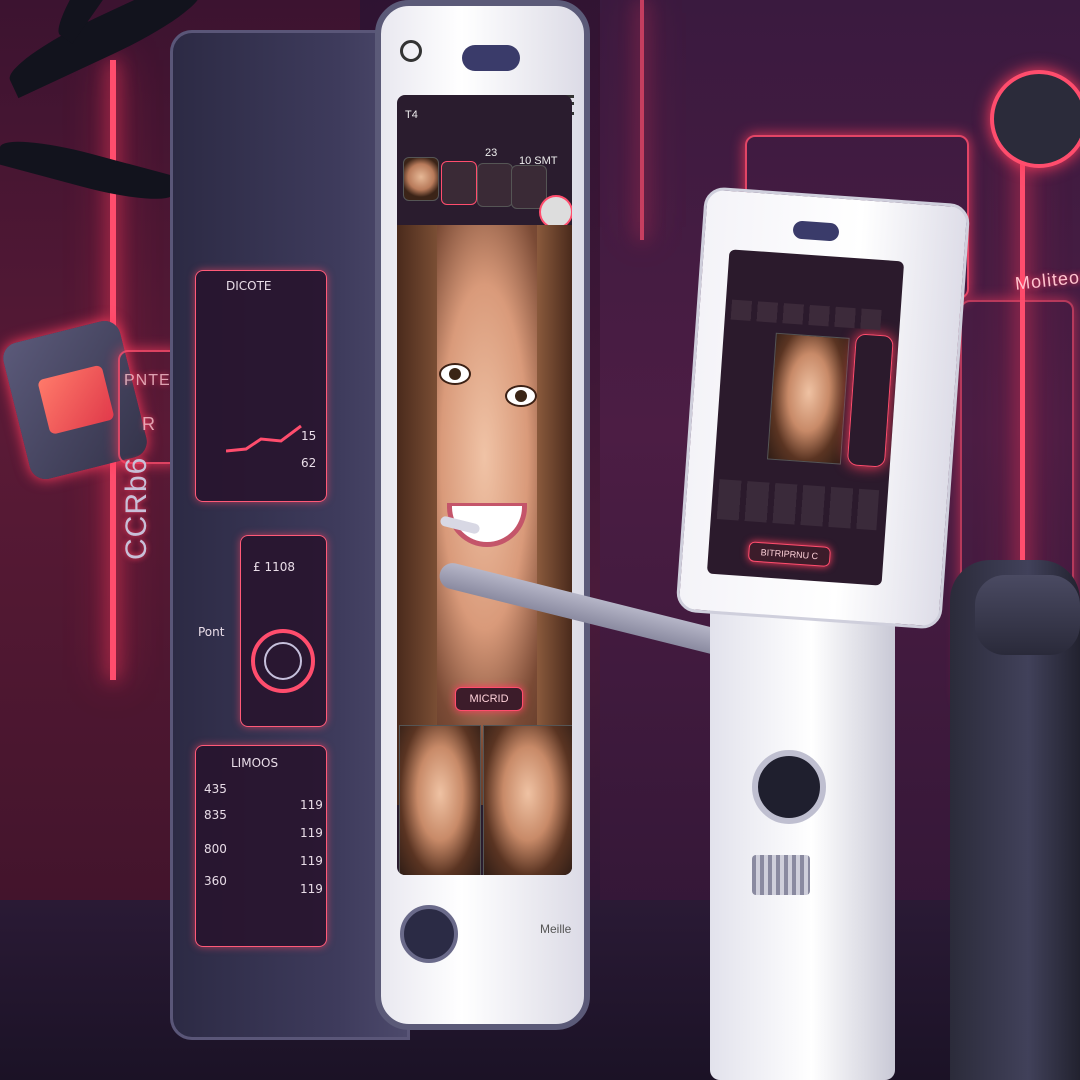 Image resolution: width=1080 pixels, height=1080 pixels. Describe the element at coordinates (1035, 119) in the screenshot. I see `wall-camera-icon` at that location.